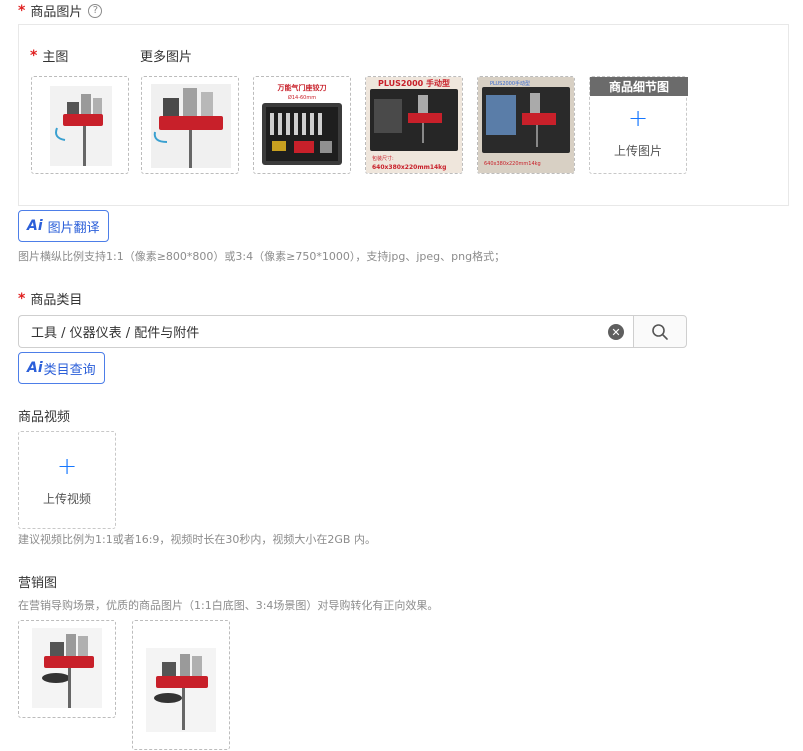  What do you see at coordinates (49, 56) in the screenshot?
I see `main-image-label: * 主图` at bounding box center [49, 56].